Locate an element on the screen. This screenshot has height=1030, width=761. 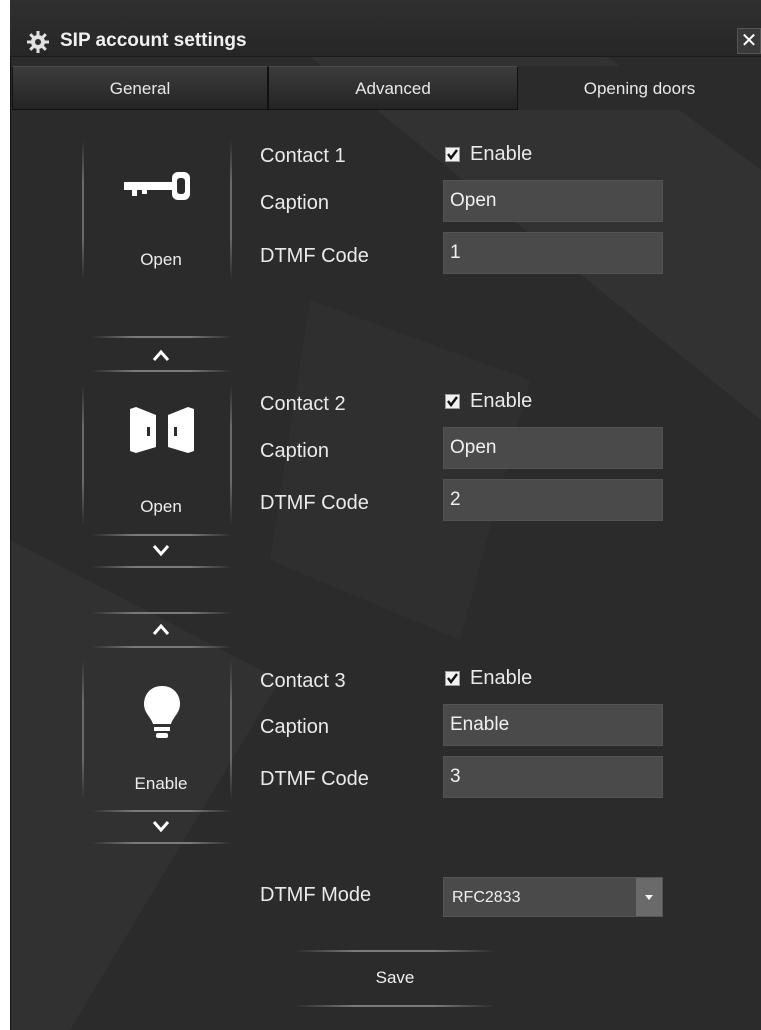
contact-2-enable-label: Enable is located at coordinates (501, 401).